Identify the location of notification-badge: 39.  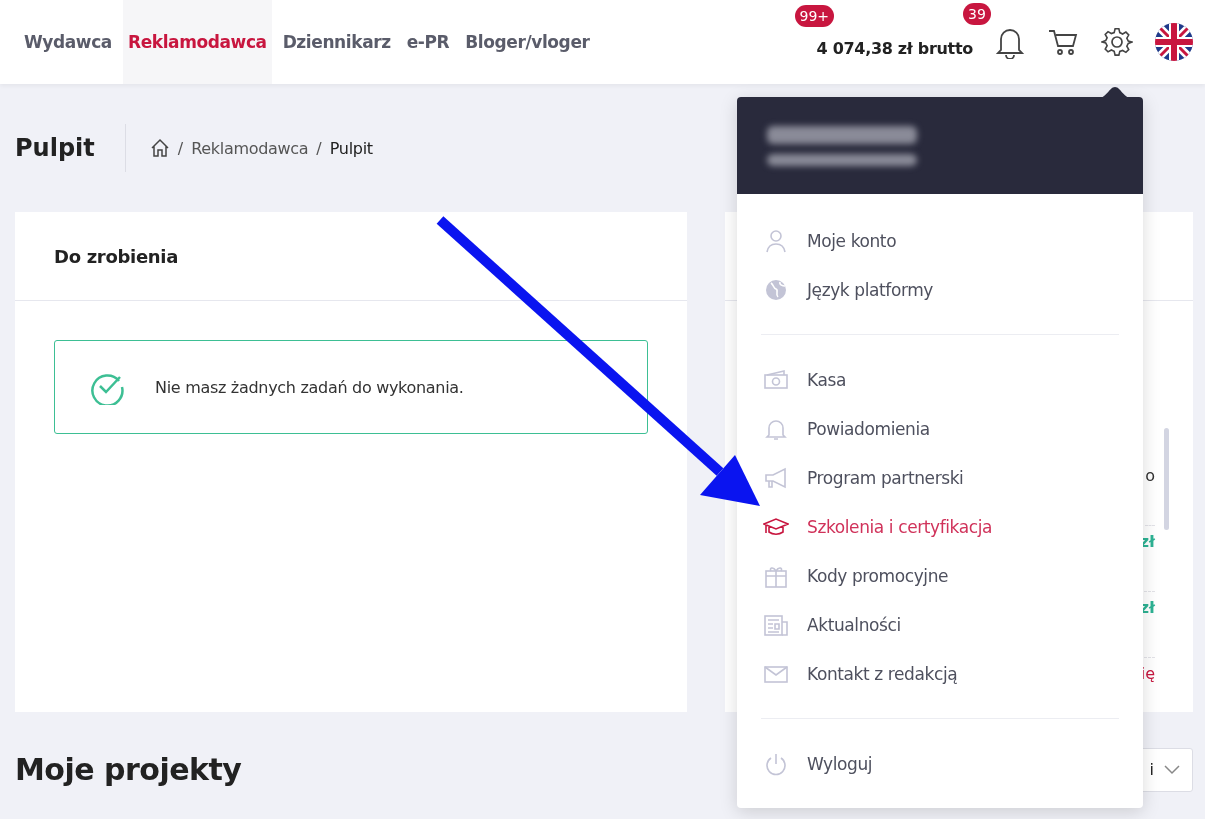
(977, 14).